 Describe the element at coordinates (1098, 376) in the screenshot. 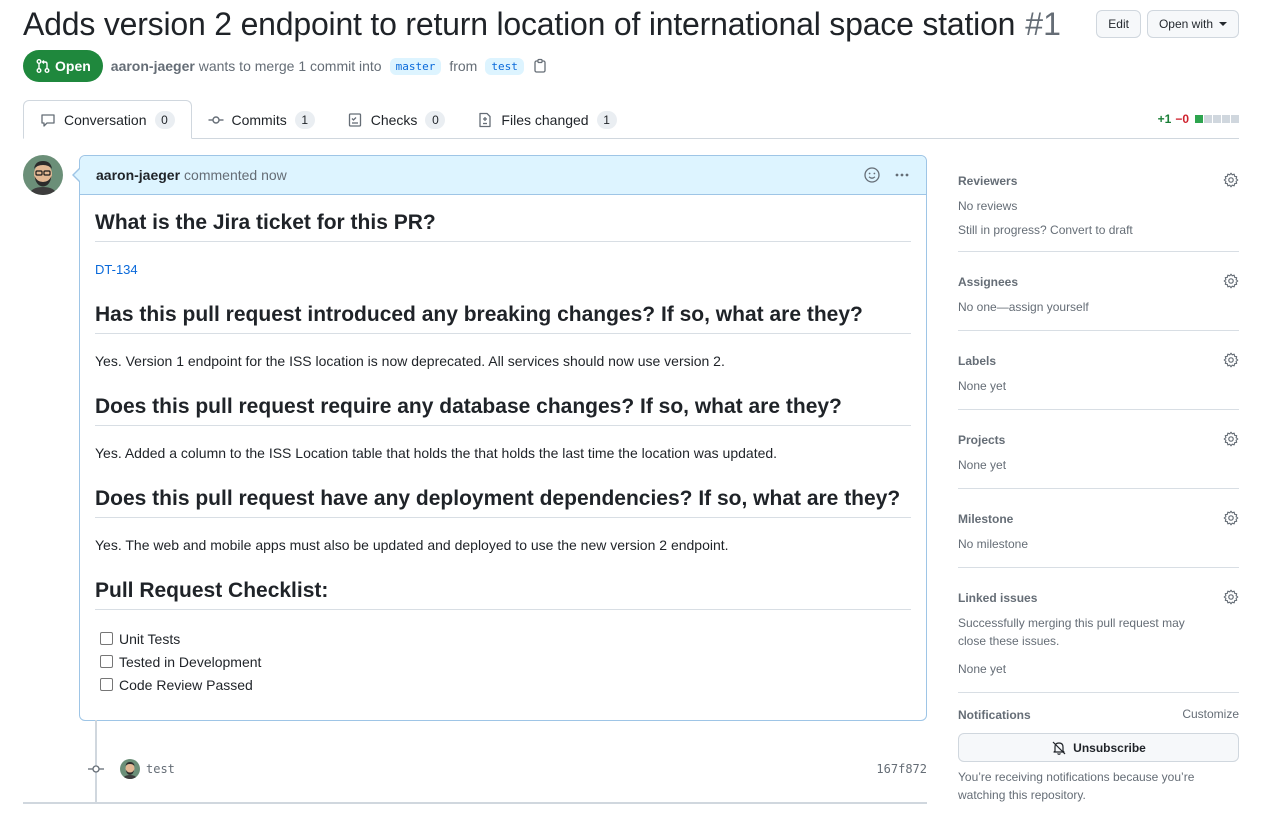

I see `labels-section: Labels None yet` at that location.